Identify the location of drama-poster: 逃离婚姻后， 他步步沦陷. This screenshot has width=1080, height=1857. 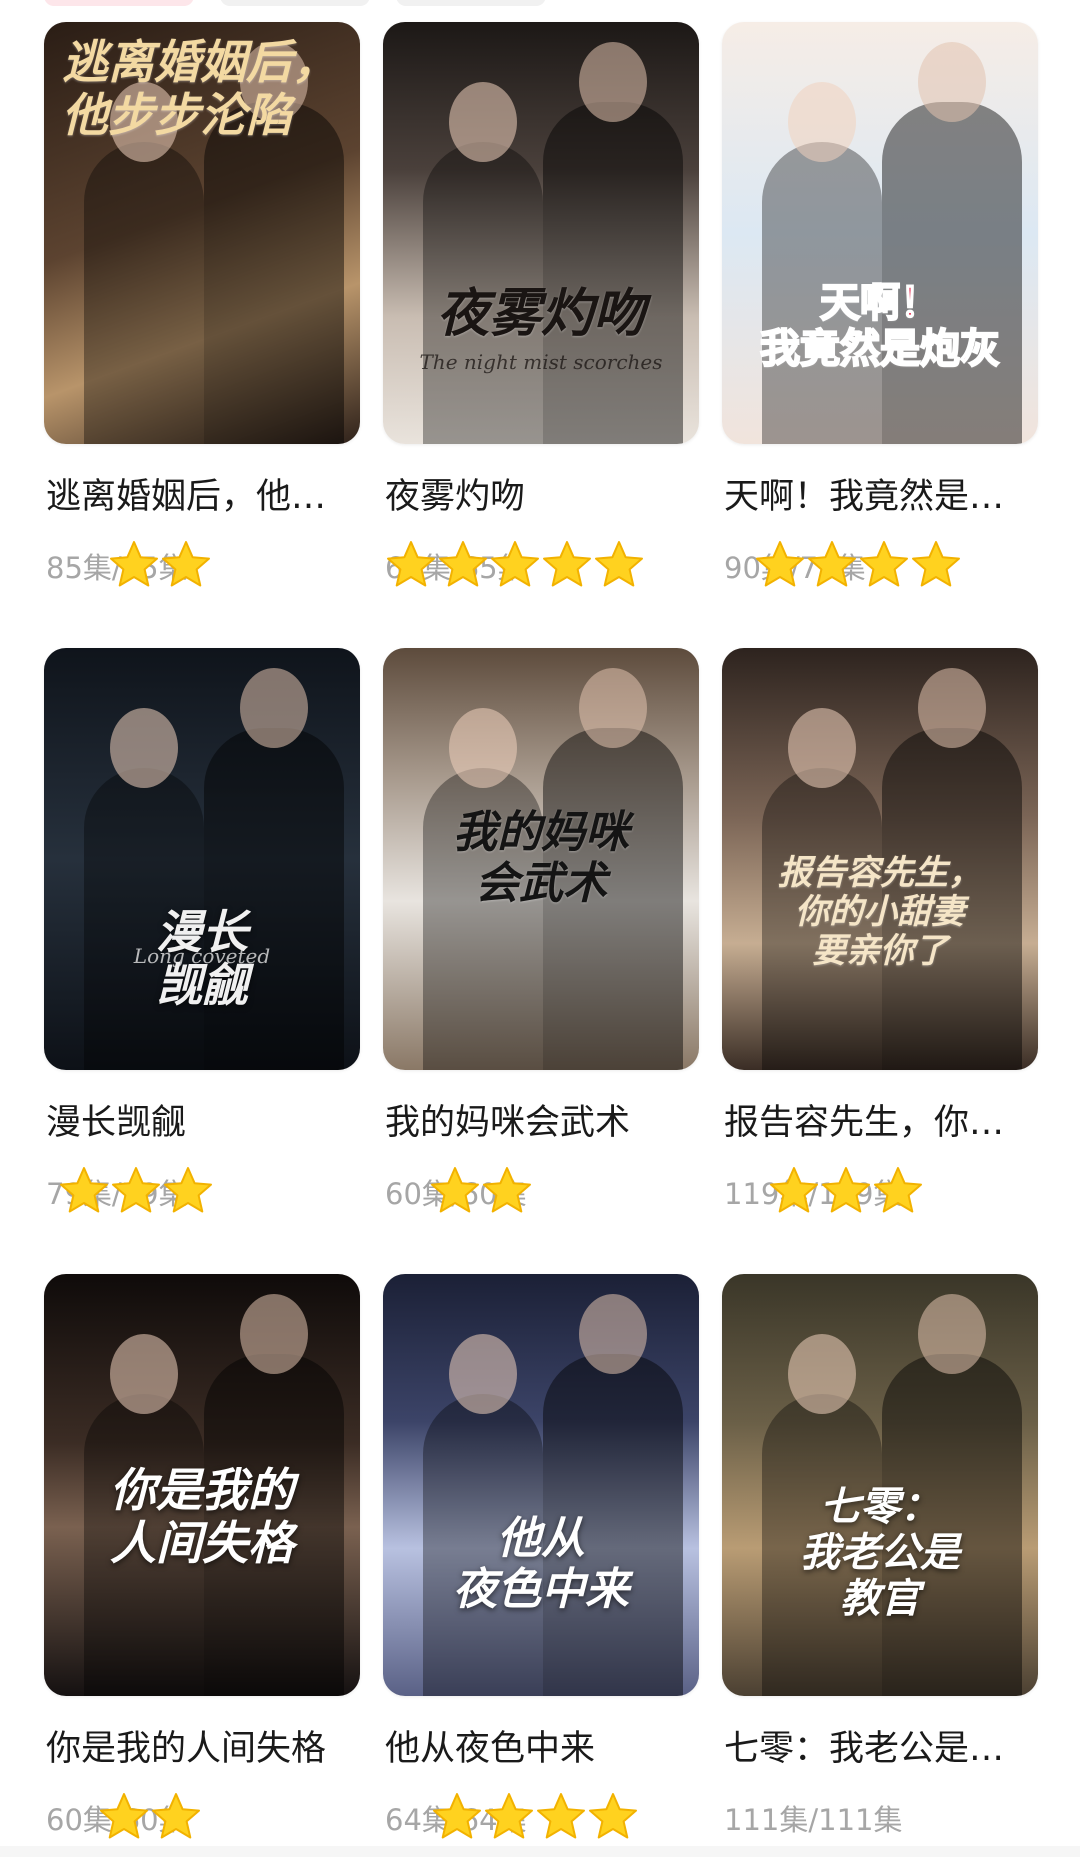
(202, 233).